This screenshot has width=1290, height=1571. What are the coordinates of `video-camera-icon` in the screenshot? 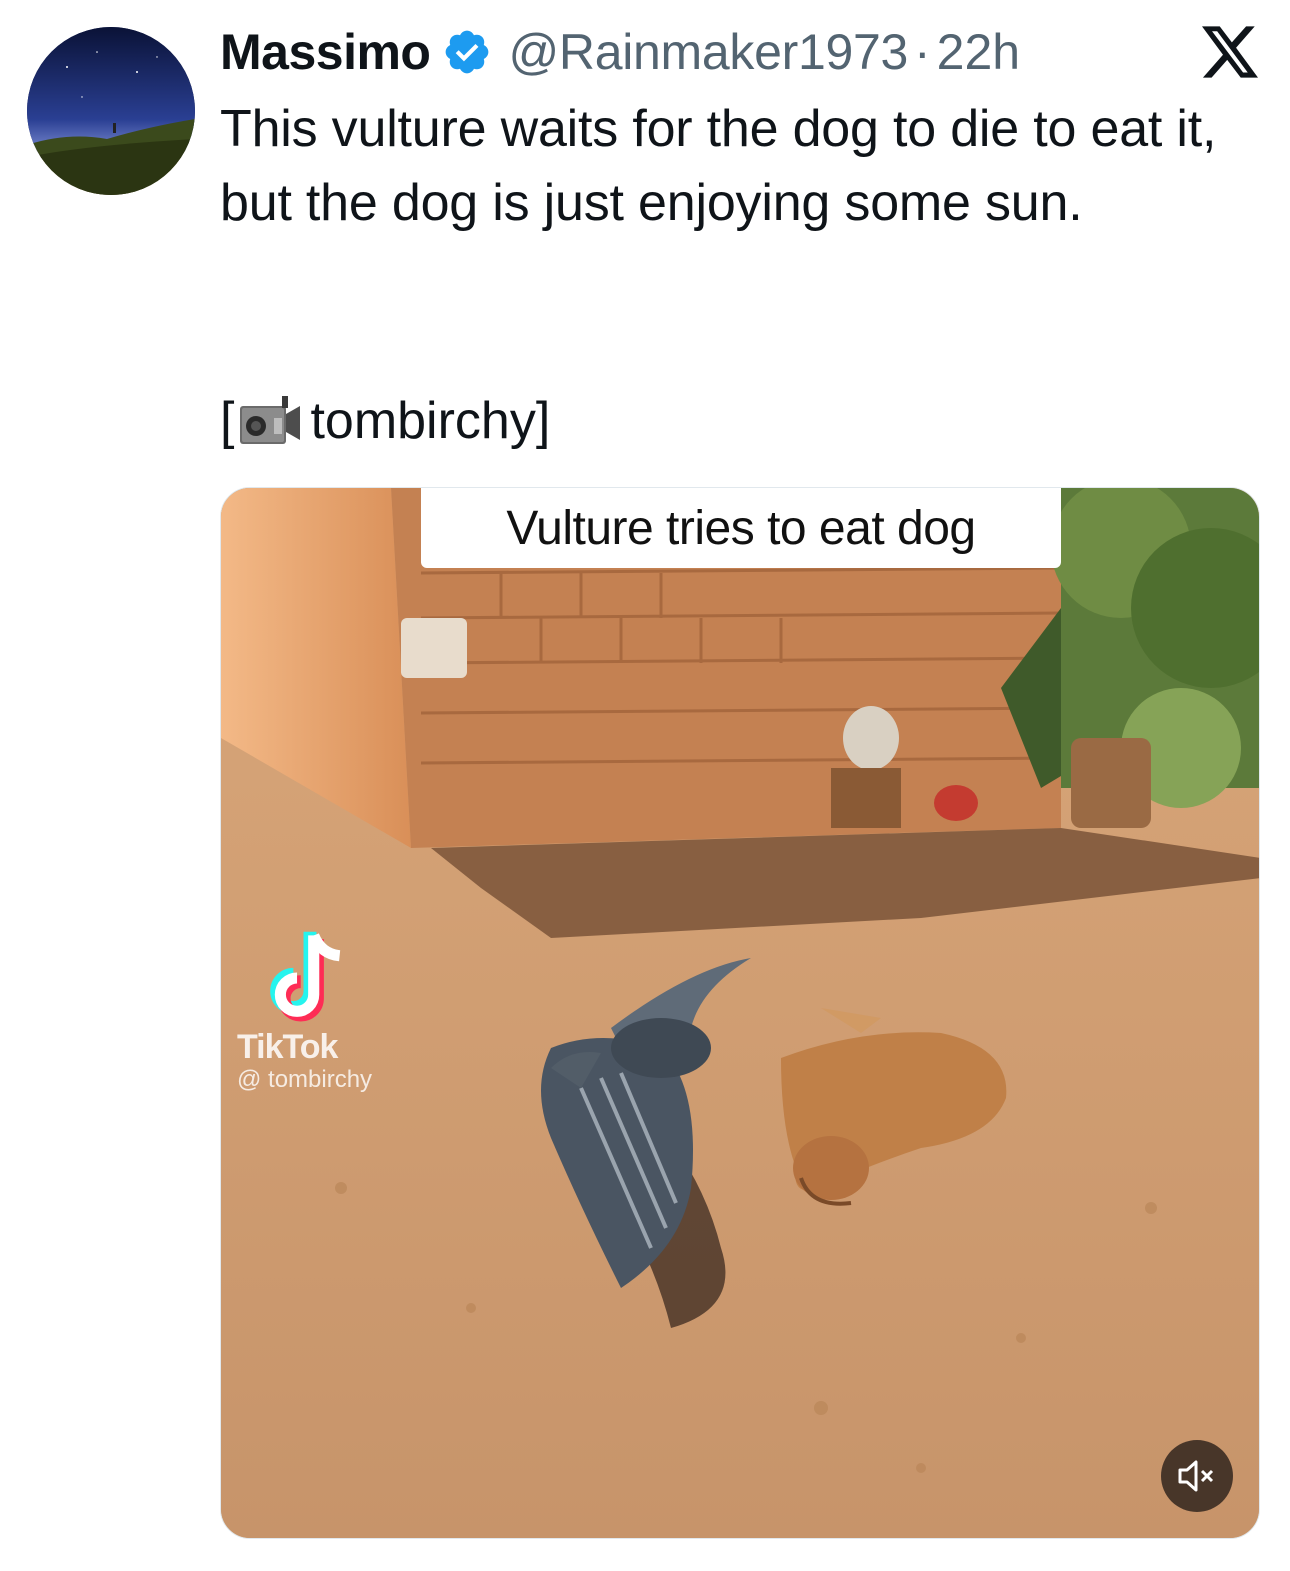 It's located at (270, 420).